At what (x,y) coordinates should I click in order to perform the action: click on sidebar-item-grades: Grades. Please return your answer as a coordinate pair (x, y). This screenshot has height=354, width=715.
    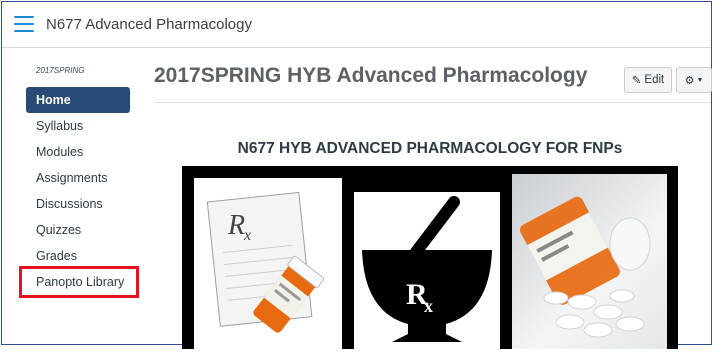
    Looking at the image, I should click on (78, 256).